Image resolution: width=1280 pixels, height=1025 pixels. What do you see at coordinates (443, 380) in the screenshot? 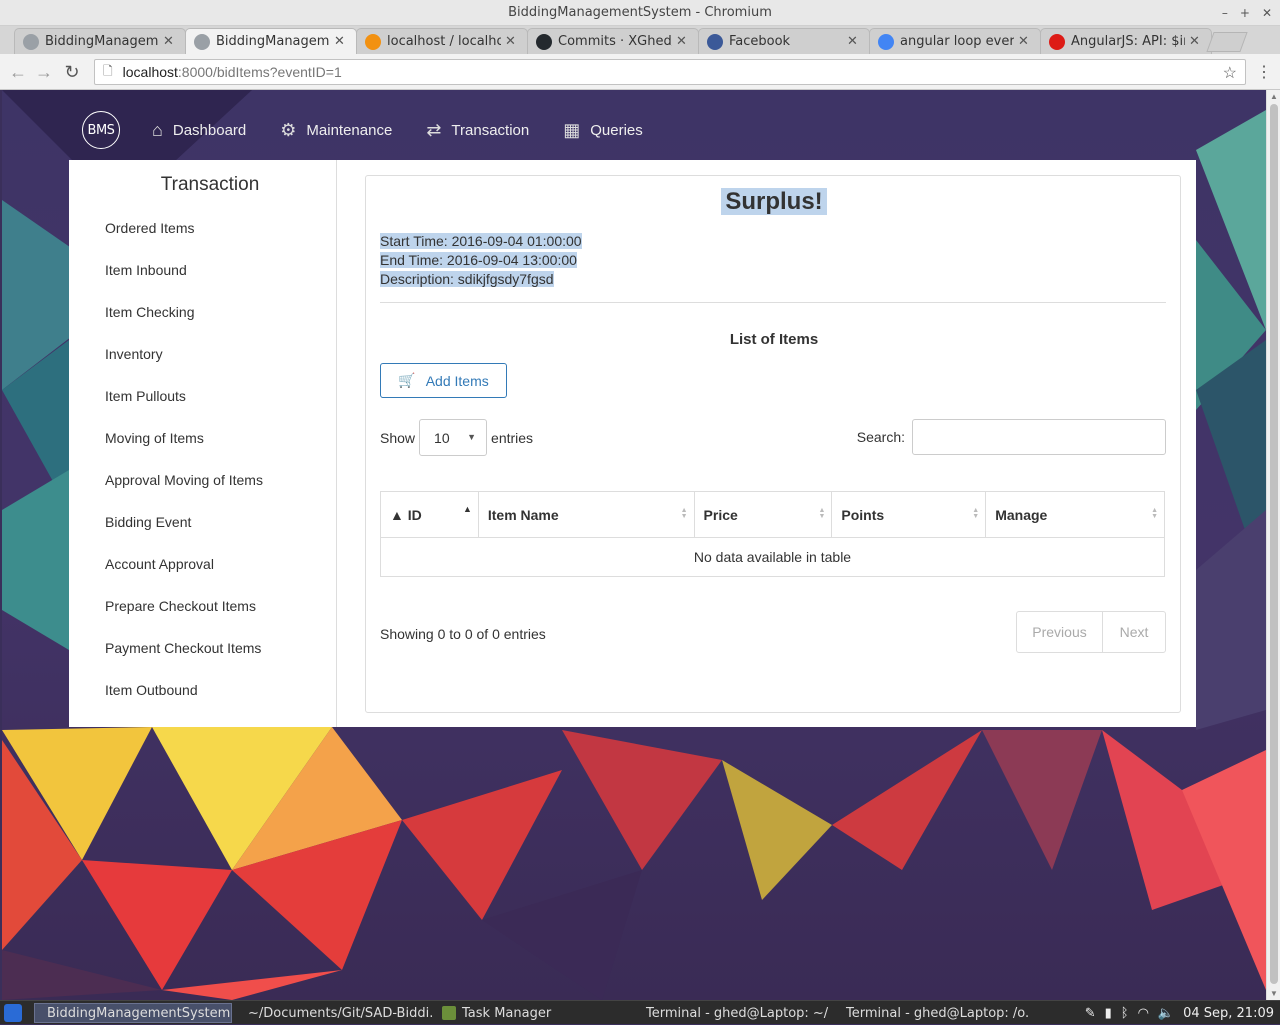
I see `add-items-button: 🛒 Add Items` at bounding box center [443, 380].